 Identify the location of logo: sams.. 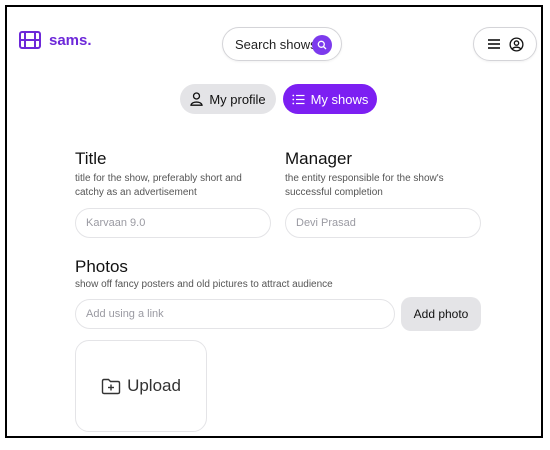
(55, 40).